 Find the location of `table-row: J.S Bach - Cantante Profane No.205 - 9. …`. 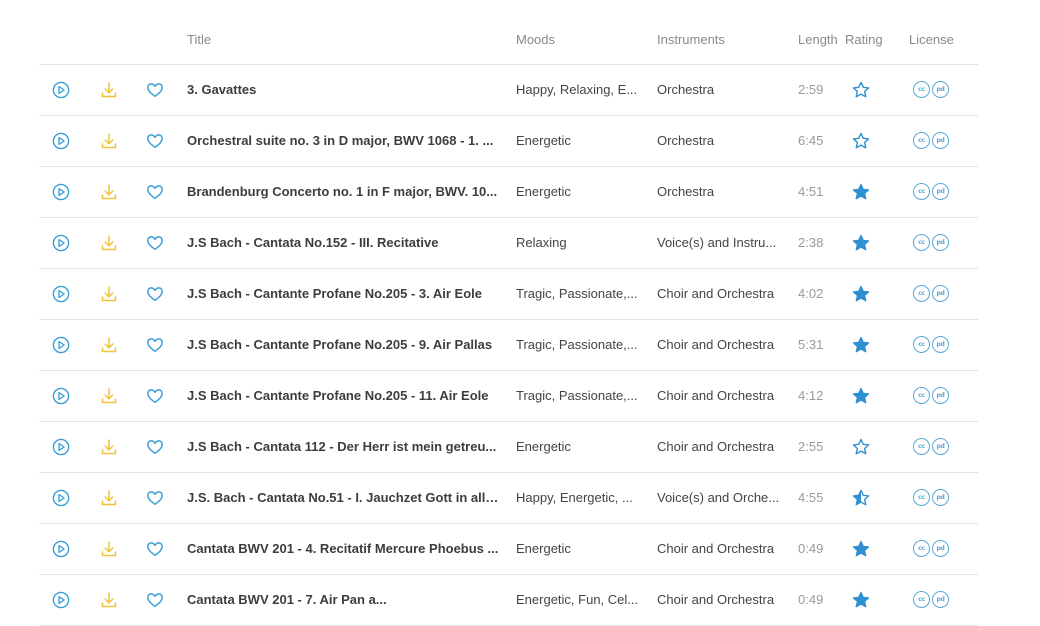

table-row: J.S Bach - Cantante Profane No.205 - 9. … is located at coordinates (508, 345).